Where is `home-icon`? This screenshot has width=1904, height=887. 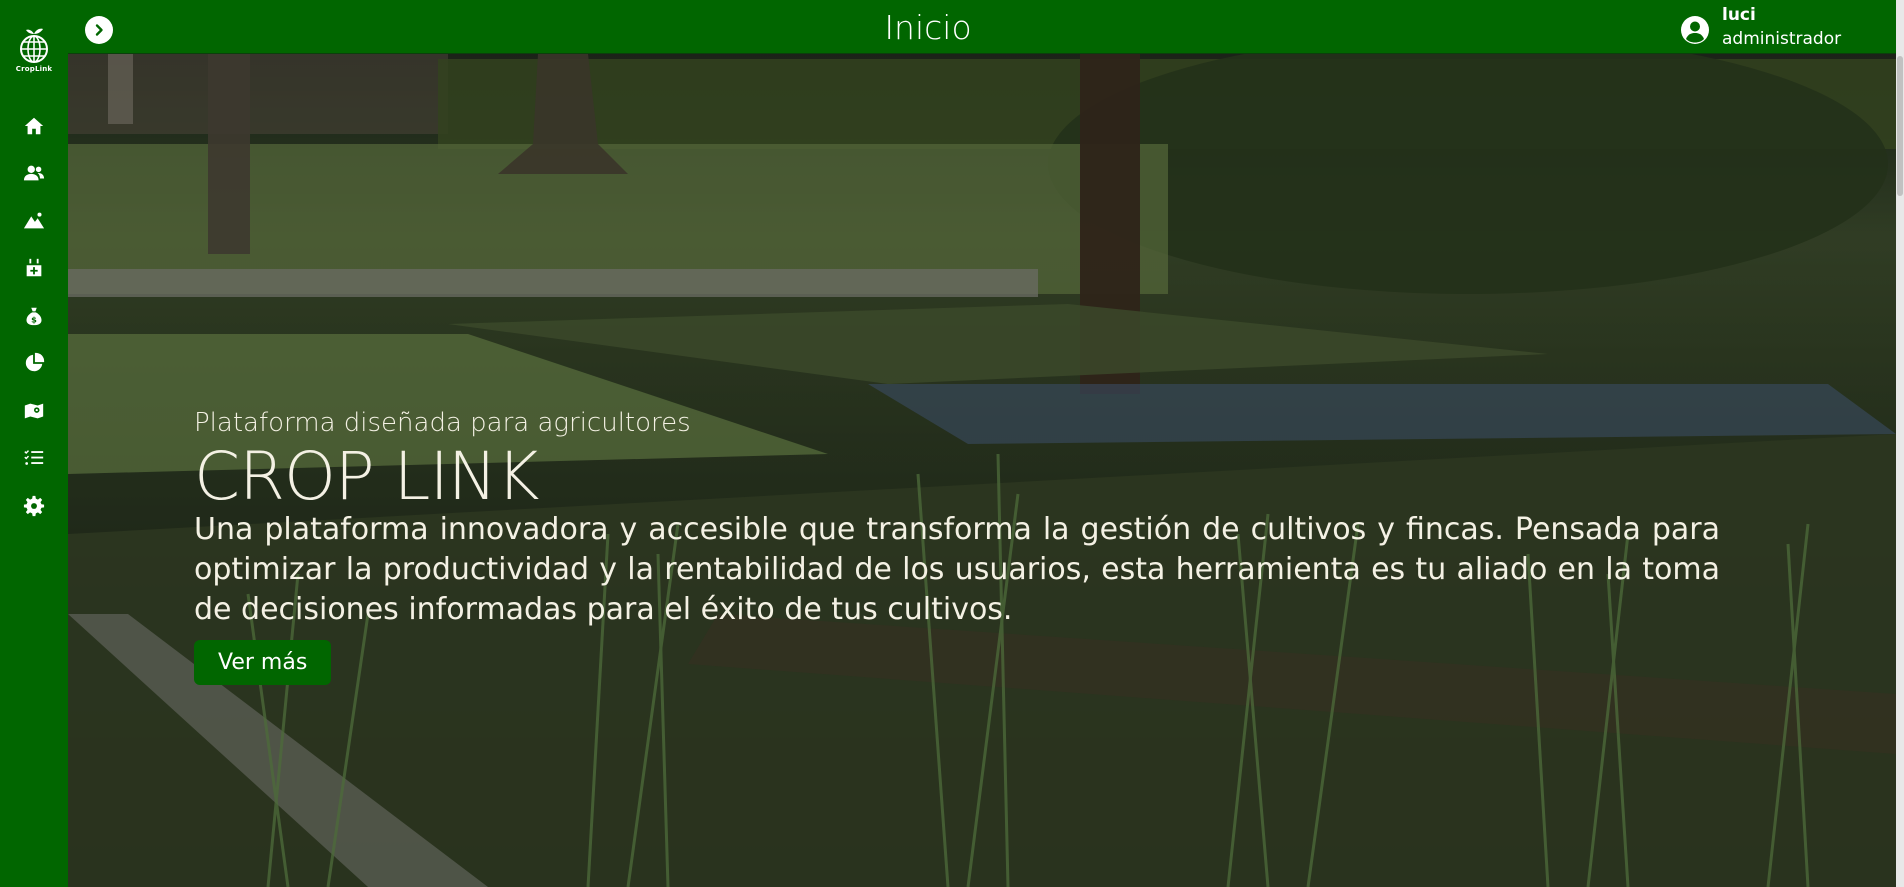
home-icon is located at coordinates (34, 125).